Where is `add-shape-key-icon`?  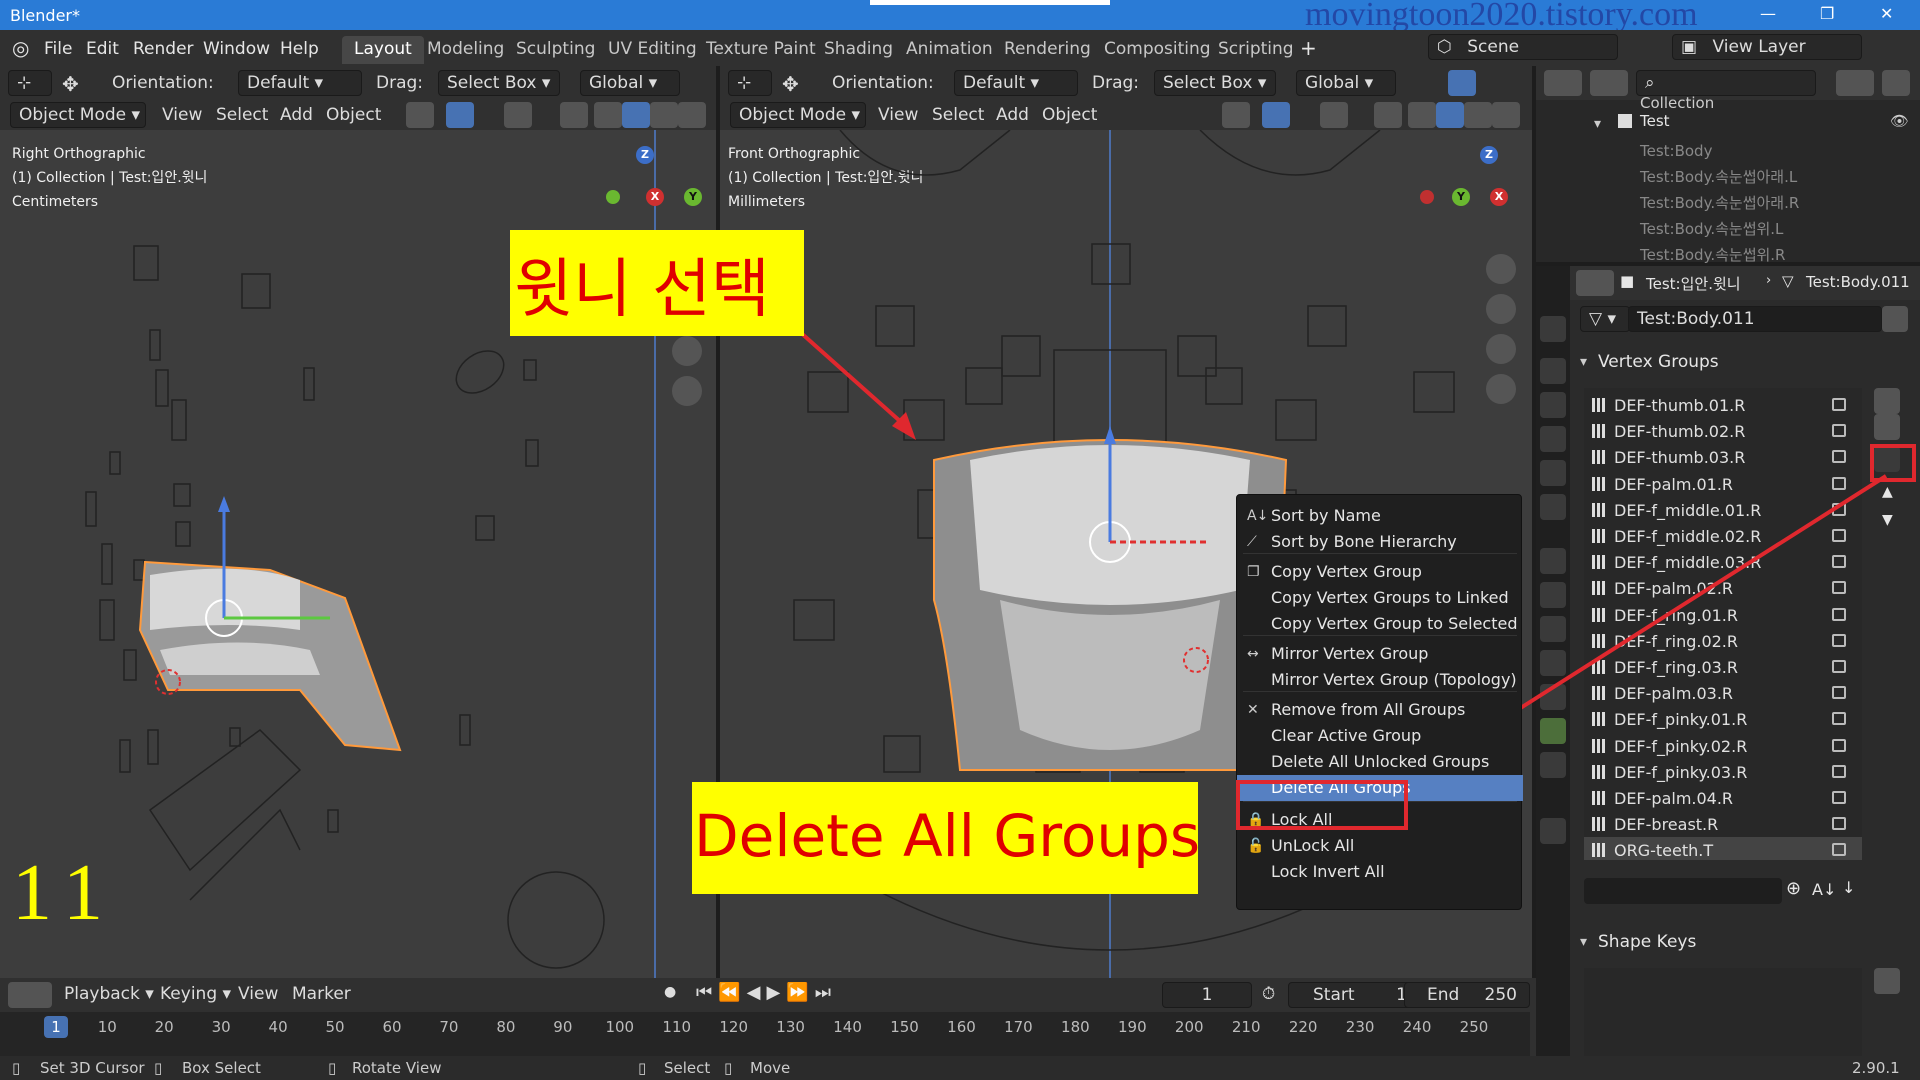
add-shape-key-icon is located at coordinates (1887, 981).